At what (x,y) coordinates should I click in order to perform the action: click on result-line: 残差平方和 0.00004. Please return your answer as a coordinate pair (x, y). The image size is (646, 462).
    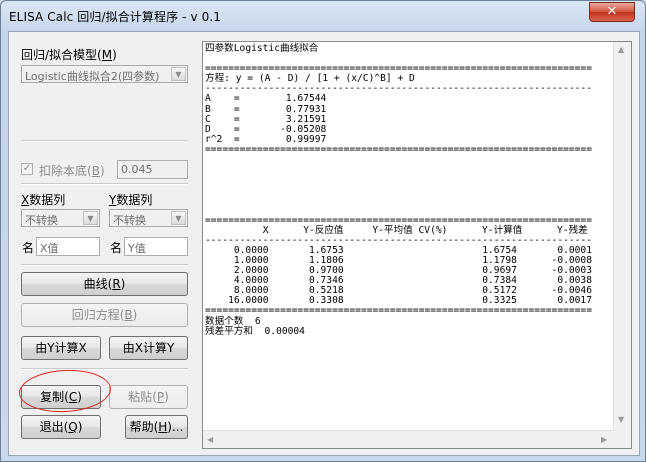
    Looking at the image, I should click on (255, 331).